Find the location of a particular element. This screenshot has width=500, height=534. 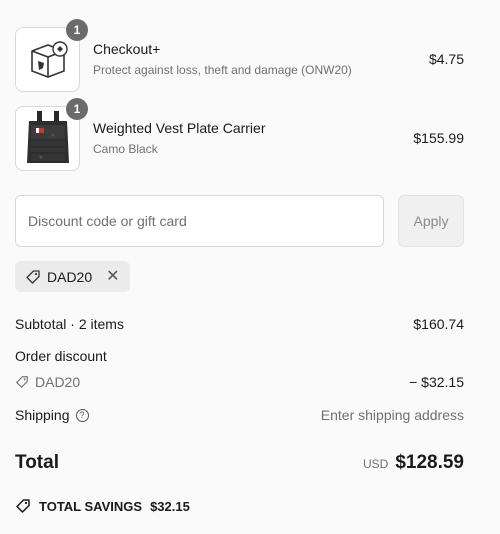

item-price: $4.75 is located at coordinates (446, 59).